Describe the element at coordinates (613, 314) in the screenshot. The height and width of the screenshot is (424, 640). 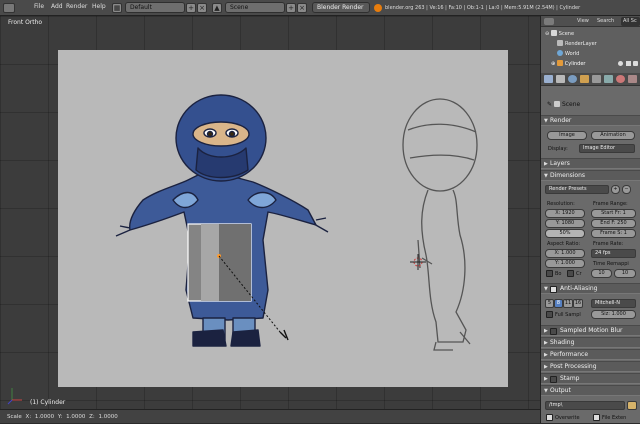
I see `filter-size-field: Siz: 1.000` at that location.